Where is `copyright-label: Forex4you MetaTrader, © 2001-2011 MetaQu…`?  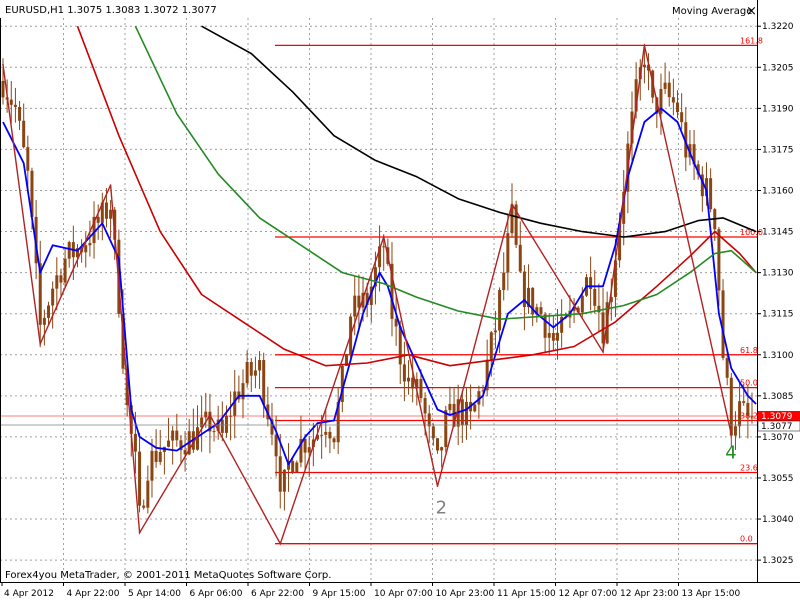
copyright-label: Forex4you MetaTrader, © 2001-2011 MetaQu… is located at coordinates (168, 575).